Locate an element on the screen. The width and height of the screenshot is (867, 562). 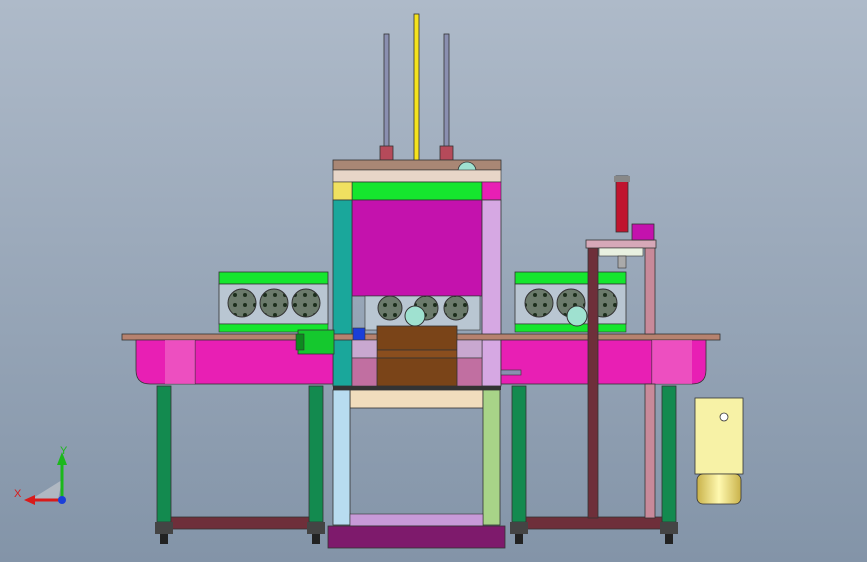
vertical-cylinder is located at coordinates (622, 204).